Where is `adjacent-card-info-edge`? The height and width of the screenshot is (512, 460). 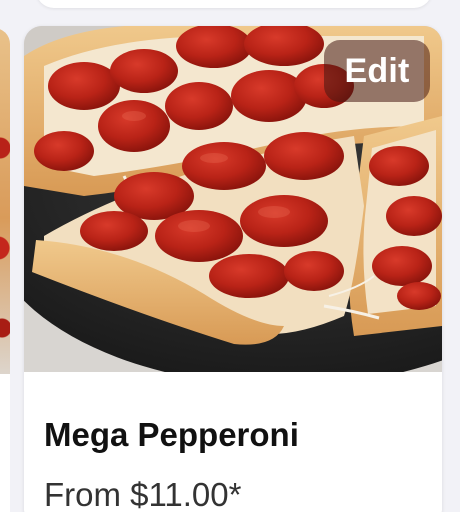
adjacent-card-info-edge is located at coordinates (5, 443).